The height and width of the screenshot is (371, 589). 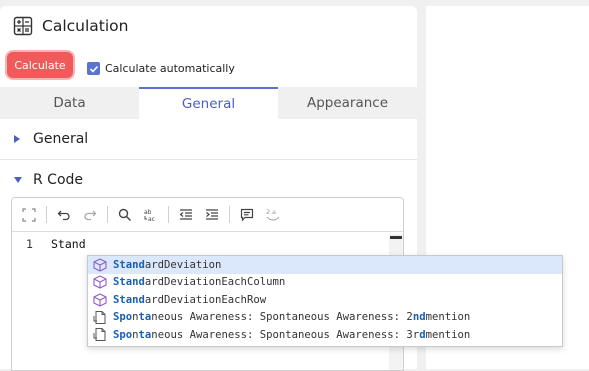 What do you see at coordinates (18, 180) in the screenshot?
I see `chevron-down-icon` at bounding box center [18, 180].